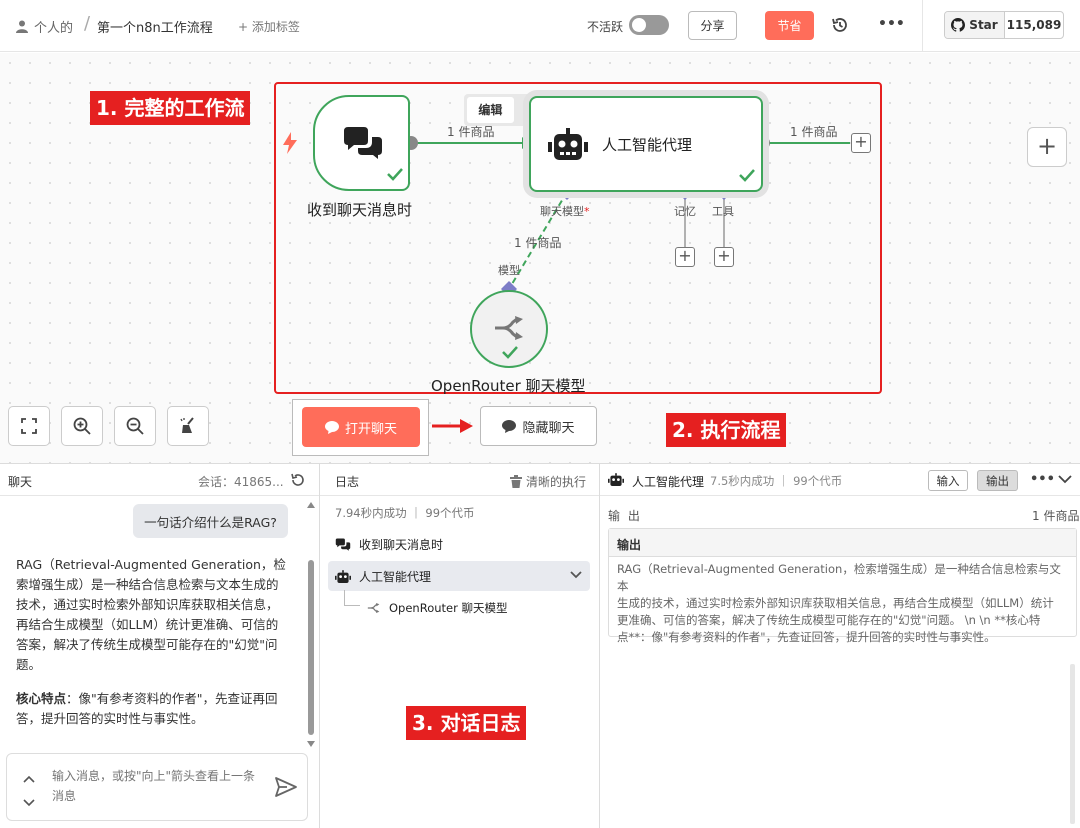 The image size is (1080, 828). Describe the element at coordinates (997, 480) in the screenshot. I see `output-tab-button: 输出` at that location.